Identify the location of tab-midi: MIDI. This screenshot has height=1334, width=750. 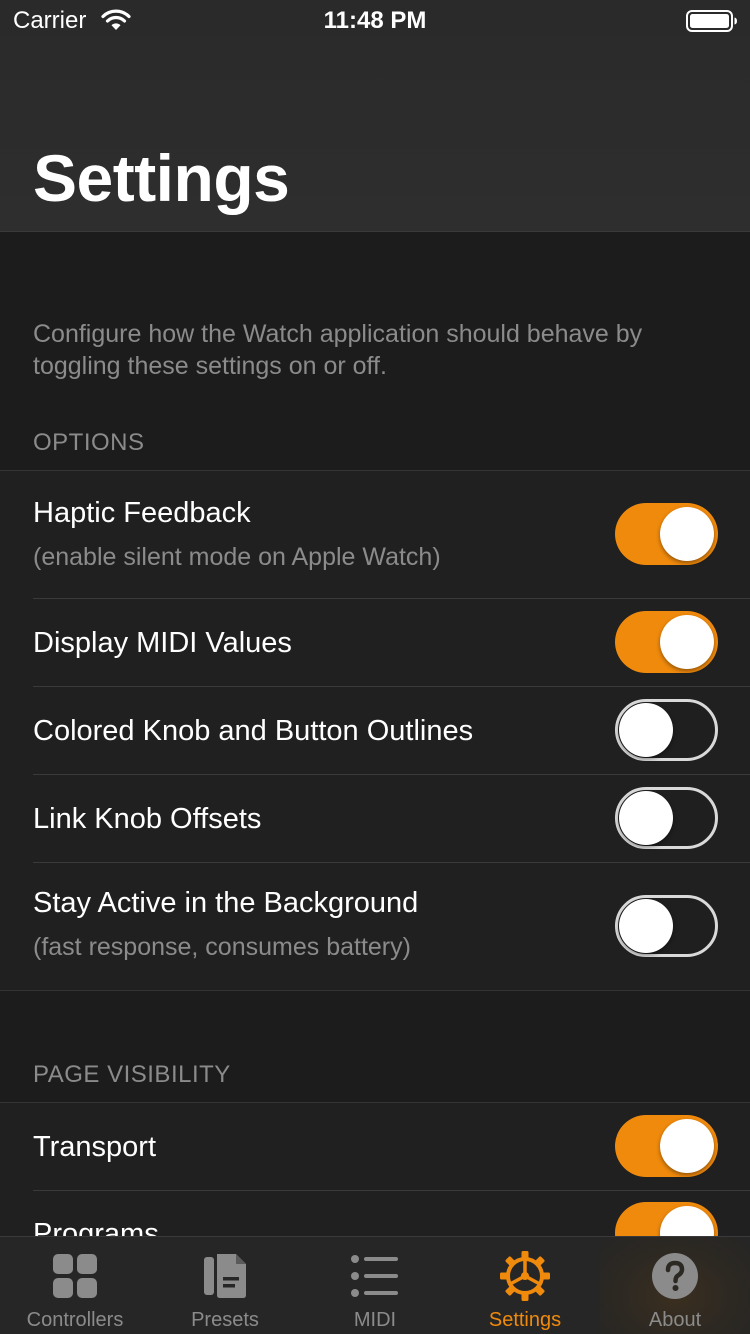
(375, 1285).